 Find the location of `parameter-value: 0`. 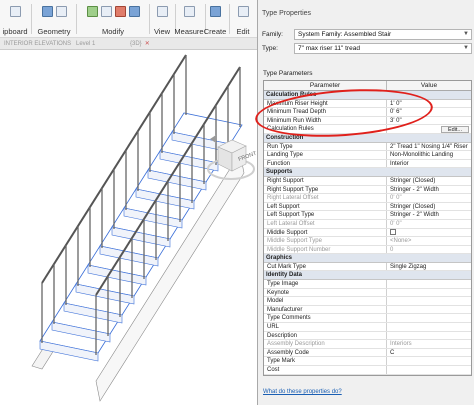

parameter-value: 0 is located at coordinates (429, 250).